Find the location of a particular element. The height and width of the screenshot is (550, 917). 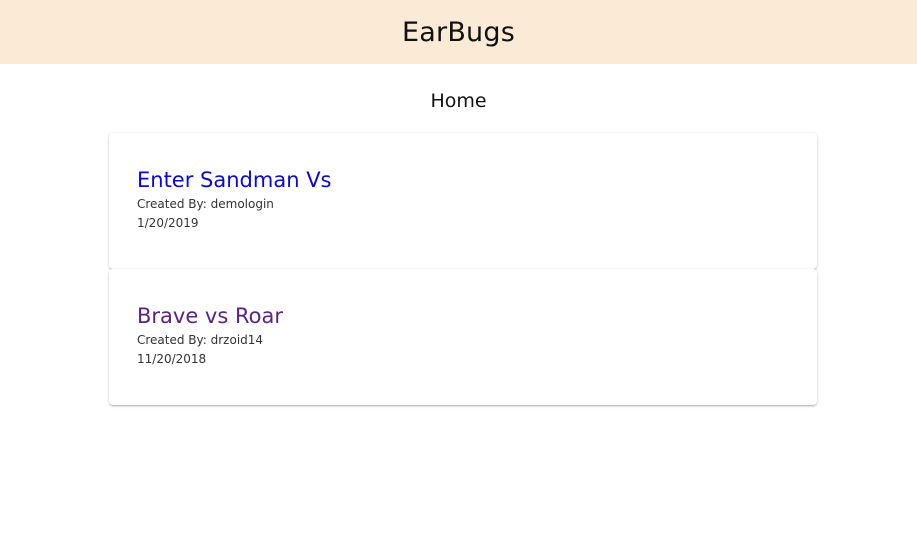

battle-card-creator: Created By: demologin is located at coordinates (205, 204).